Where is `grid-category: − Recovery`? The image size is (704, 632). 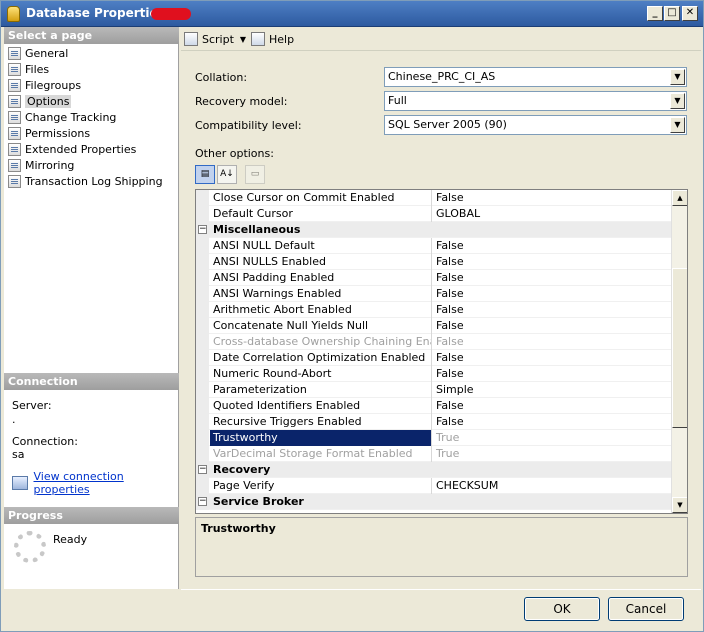 grid-category: − Recovery is located at coordinates (441, 470).